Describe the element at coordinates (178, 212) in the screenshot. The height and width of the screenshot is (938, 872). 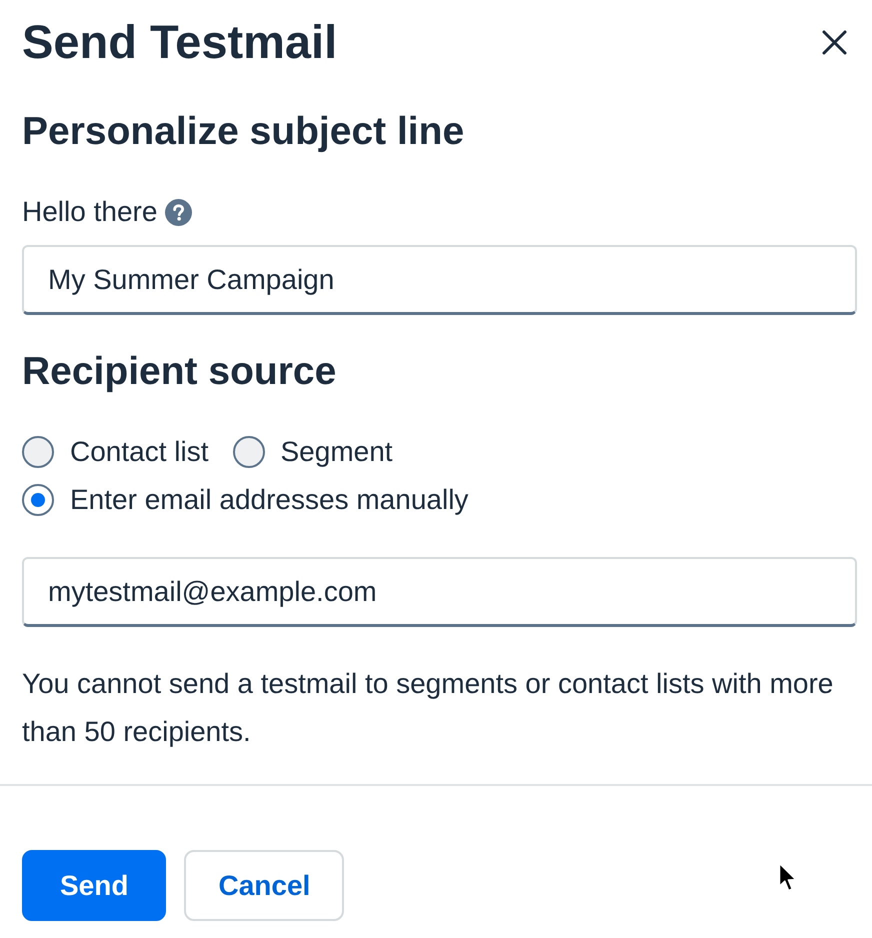
I see `help-icon` at that location.